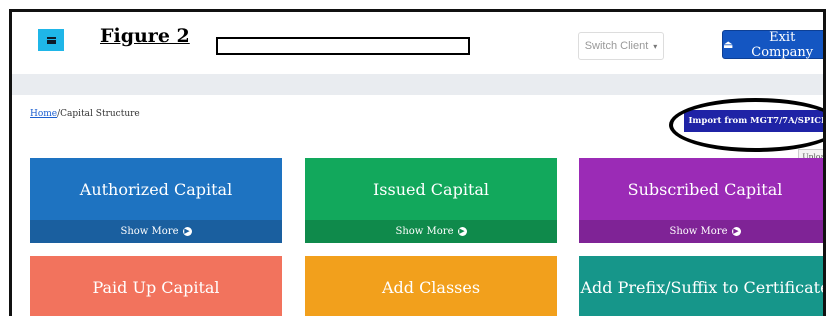  Describe the element at coordinates (343, 46) in the screenshot. I see `blank-box` at that location.